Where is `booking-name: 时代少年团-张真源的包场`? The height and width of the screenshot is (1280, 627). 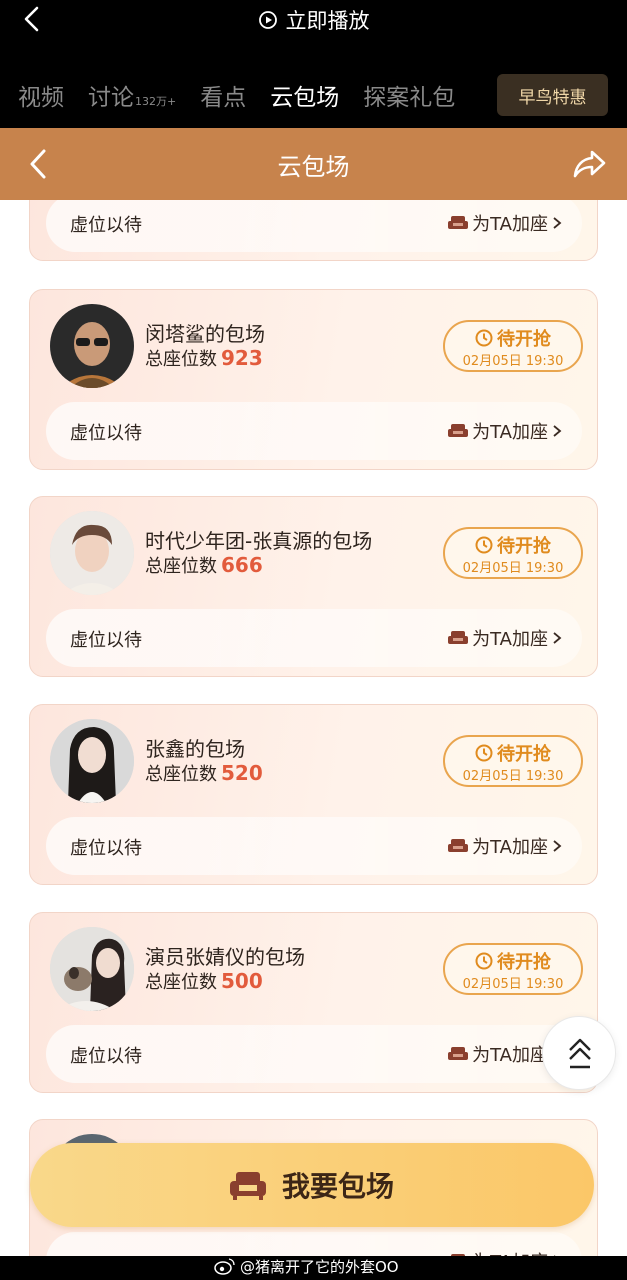
booking-name: 时代少年团-张真源的包场 is located at coordinates (259, 541).